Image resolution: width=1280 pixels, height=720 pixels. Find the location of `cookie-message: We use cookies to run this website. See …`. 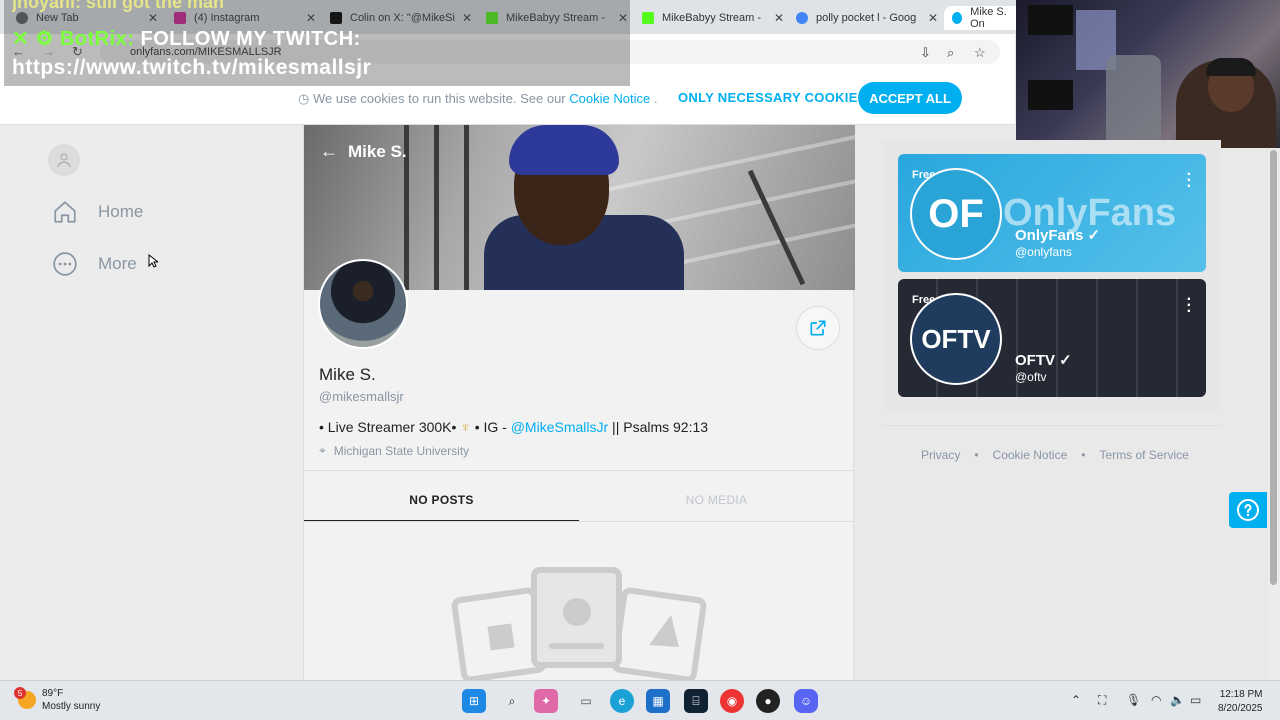

cookie-message: We use cookies to run this website. See … is located at coordinates (439, 98).